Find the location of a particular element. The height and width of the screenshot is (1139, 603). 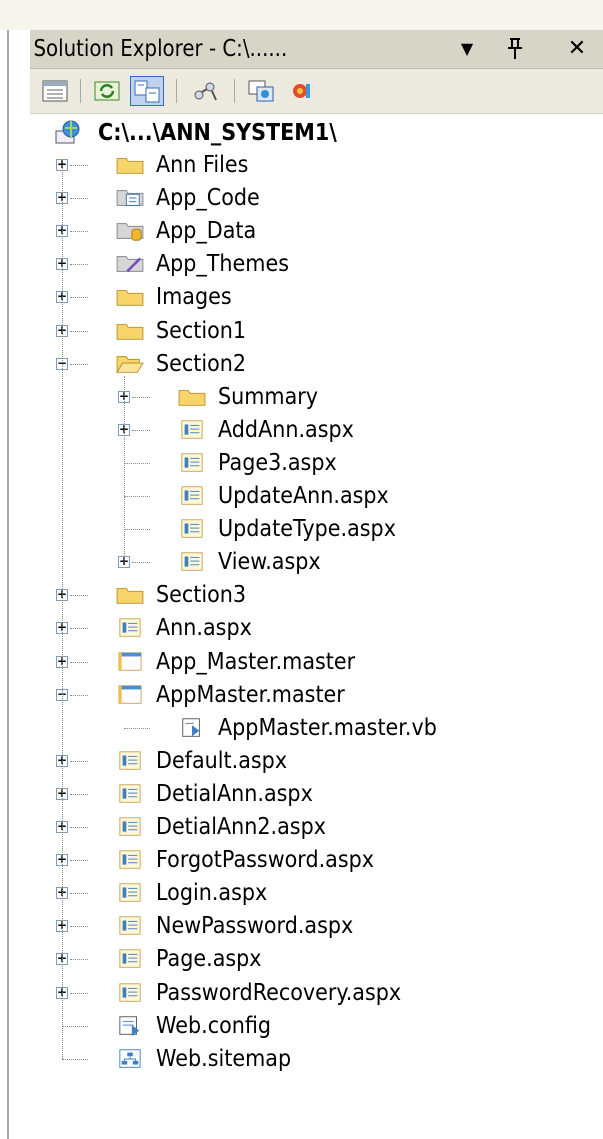

sitemap-icon is located at coordinates (130, 1058).